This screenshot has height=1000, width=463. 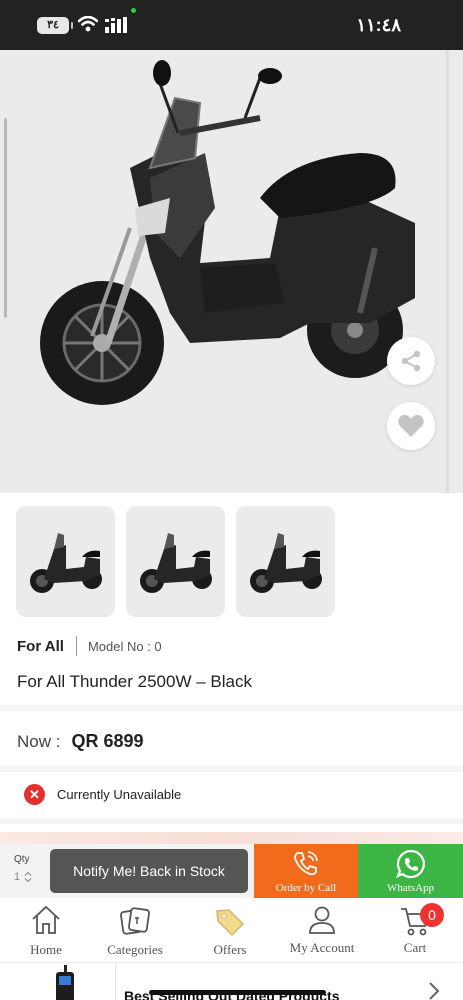 I want to click on nav-offers: Offers, so click(x=230, y=930).